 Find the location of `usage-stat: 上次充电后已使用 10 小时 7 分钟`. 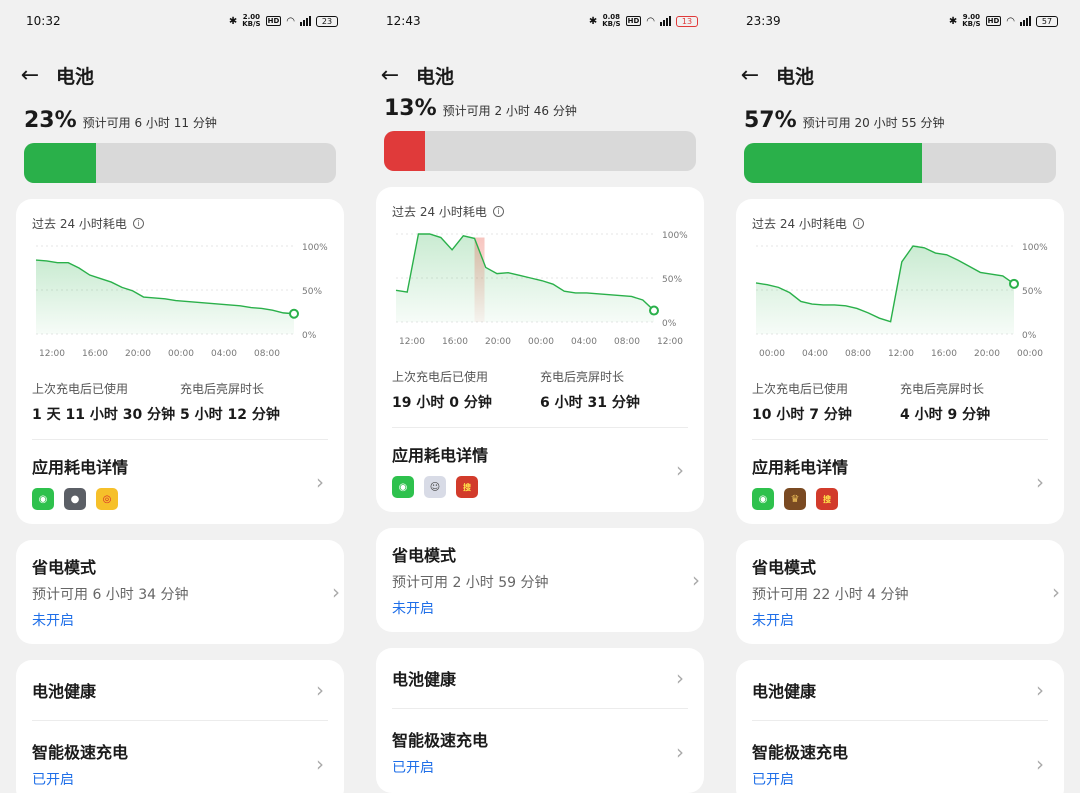

usage-stat: 上次充电后已使用 10 小时 7 分钟 is located at coordinates (826, 402).